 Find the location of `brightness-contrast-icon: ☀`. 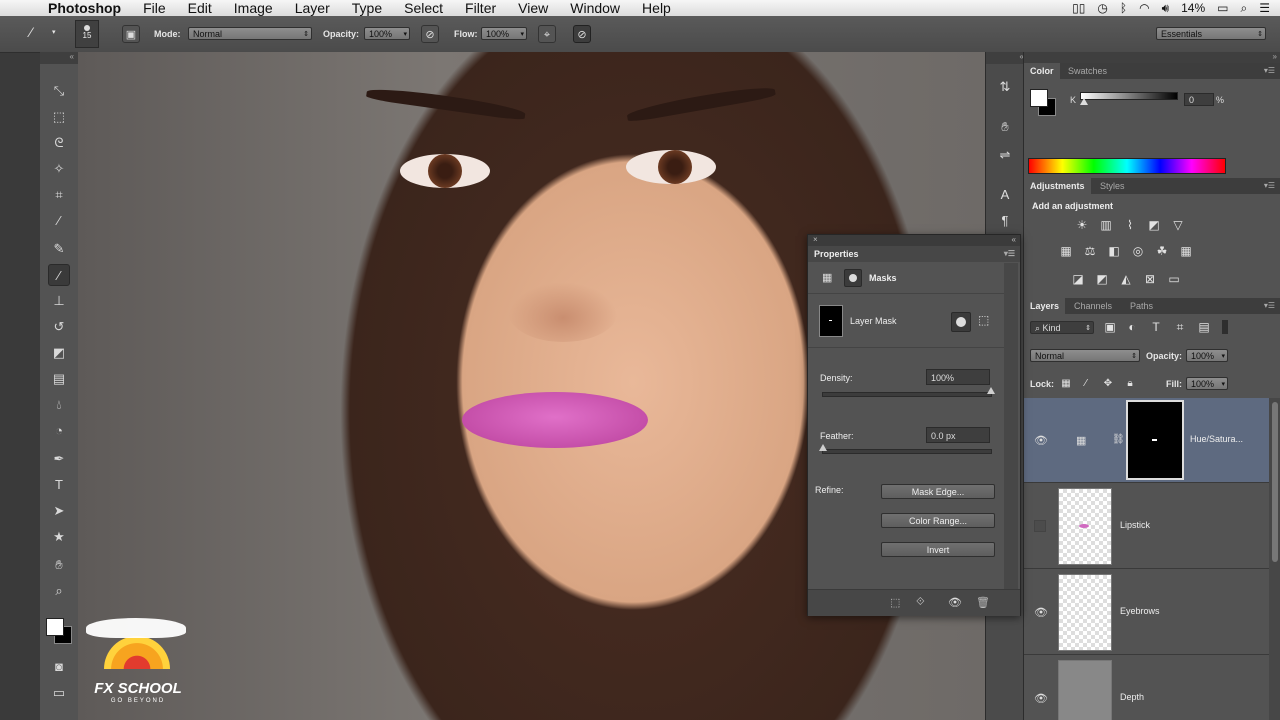

brightness-contrast-icon: ☀ is located at coordinates (1082, 225).